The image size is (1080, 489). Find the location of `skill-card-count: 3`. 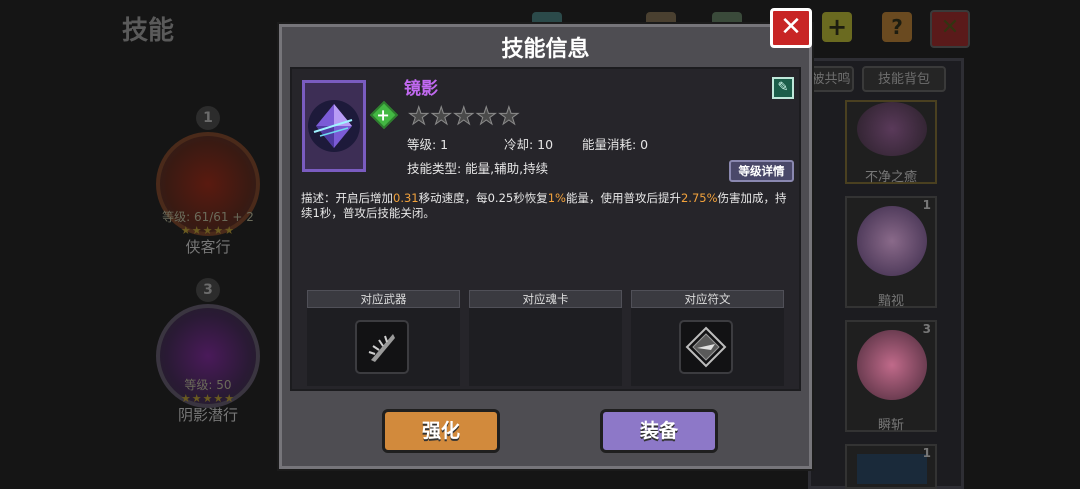

skill-card-count: 3 is located at coordinates (926, 329).